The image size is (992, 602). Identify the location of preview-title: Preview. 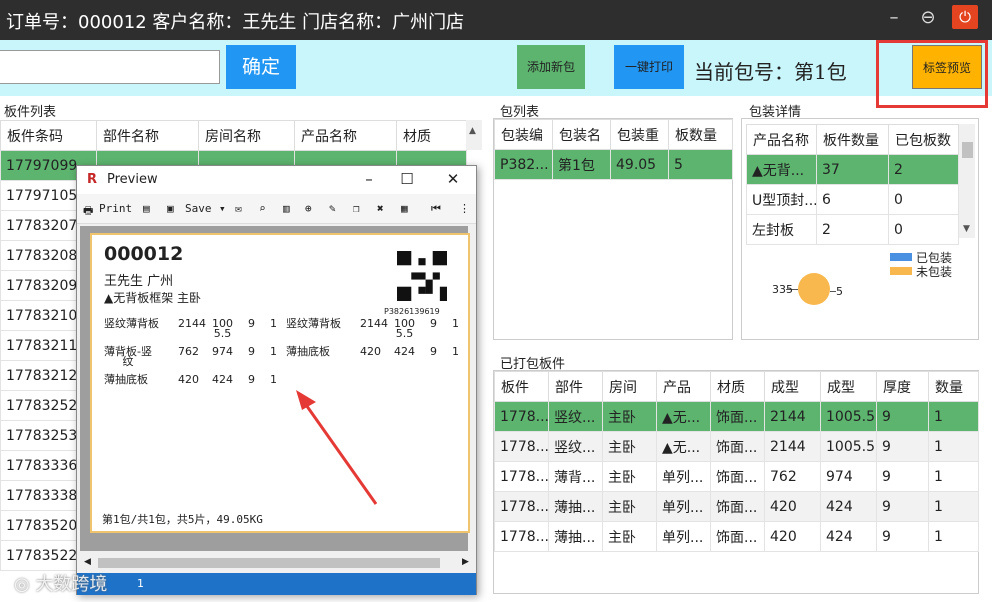
(132, 179).